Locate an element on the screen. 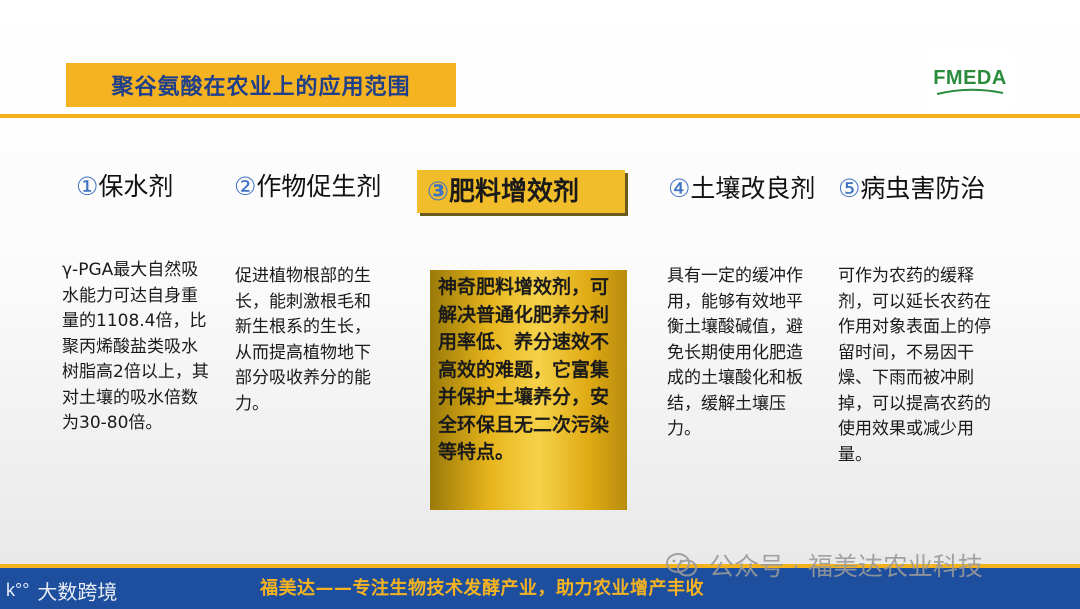 The image size is (1080, 609). logo-swoosh-icon is located at coordinates (970, 91).